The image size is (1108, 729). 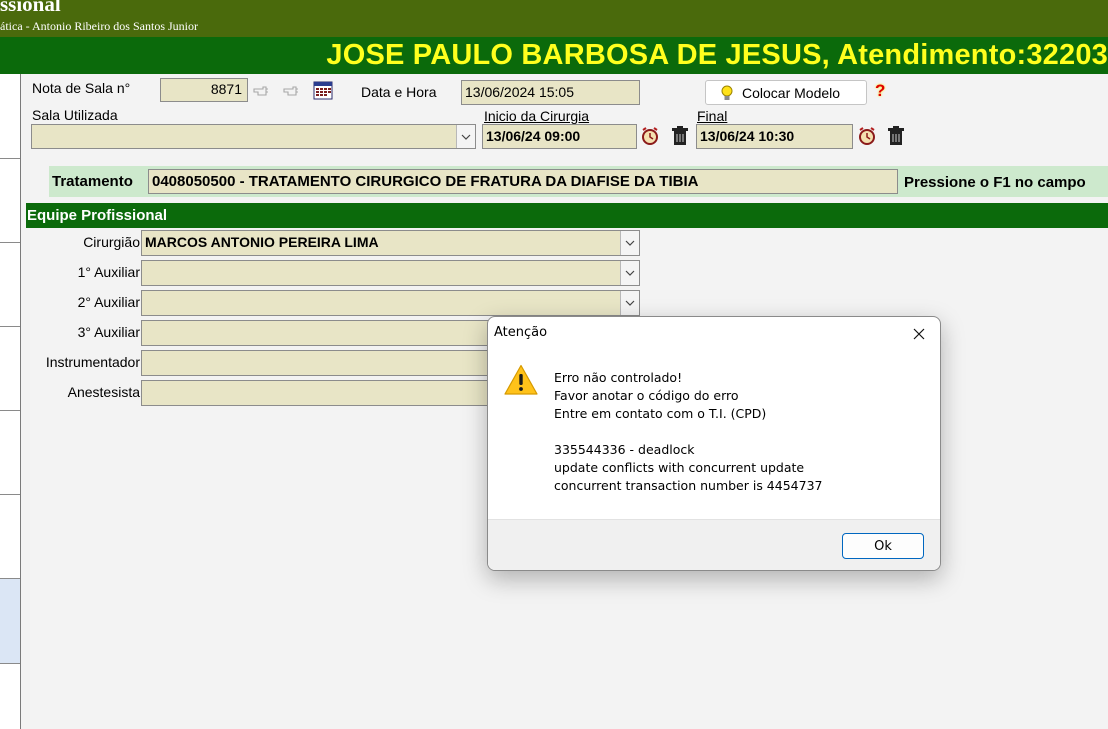 What do you see at coordinates (92, 362) in the screenshot?
I see `instrumentador-label: Instrumentador` at bounding box center [92, 362].